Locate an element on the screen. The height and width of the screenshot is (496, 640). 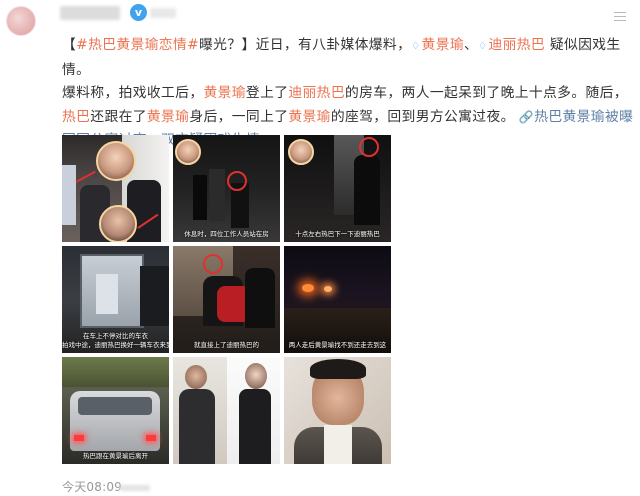
grid-image-7: 热巴跟在黄景瑜后离开 is located at coordinates (115, 410).